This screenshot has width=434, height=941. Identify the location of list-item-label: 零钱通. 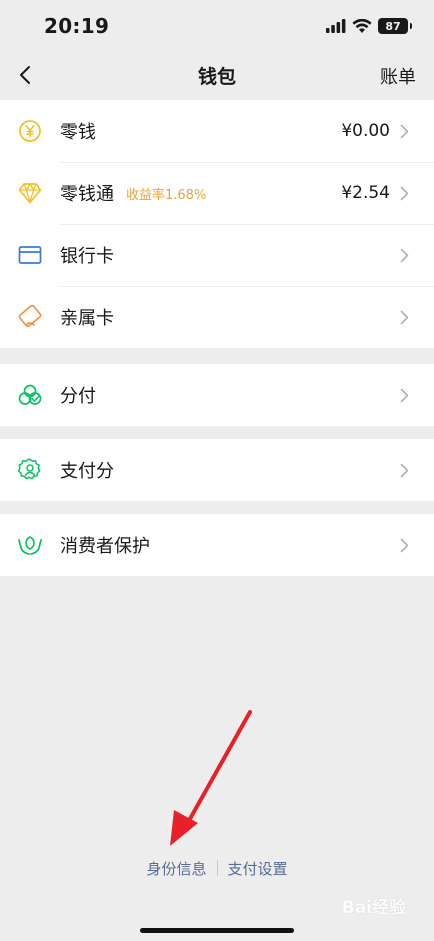
(87, 194).